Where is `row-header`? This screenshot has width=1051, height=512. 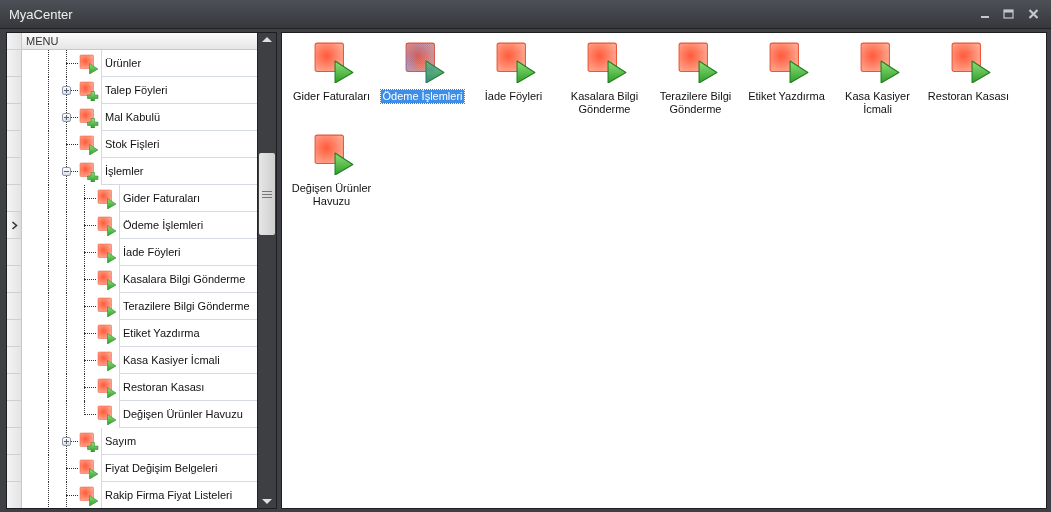 row-header is located at coordinates (14, 225).